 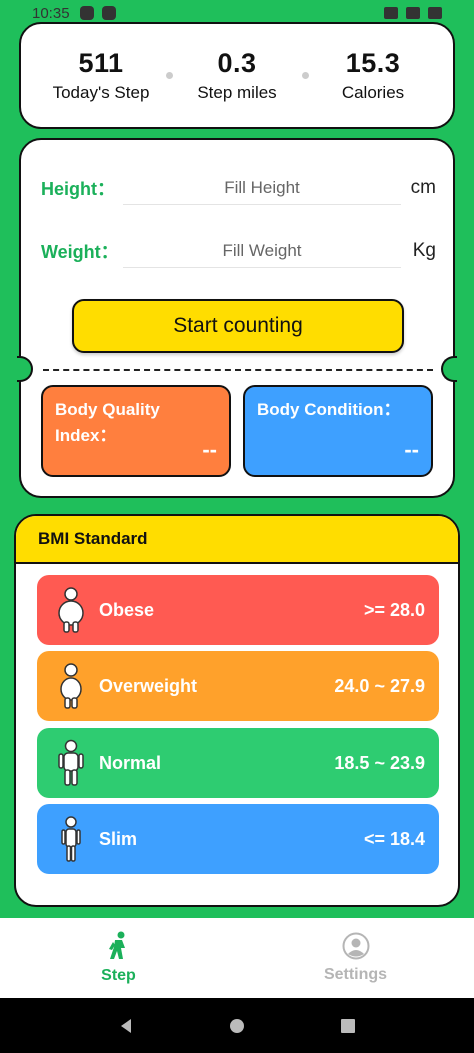 What do you see at coordinates (126, 1026) in the screenshot?
I see `back-icon` at bounding box center [126, 1026].